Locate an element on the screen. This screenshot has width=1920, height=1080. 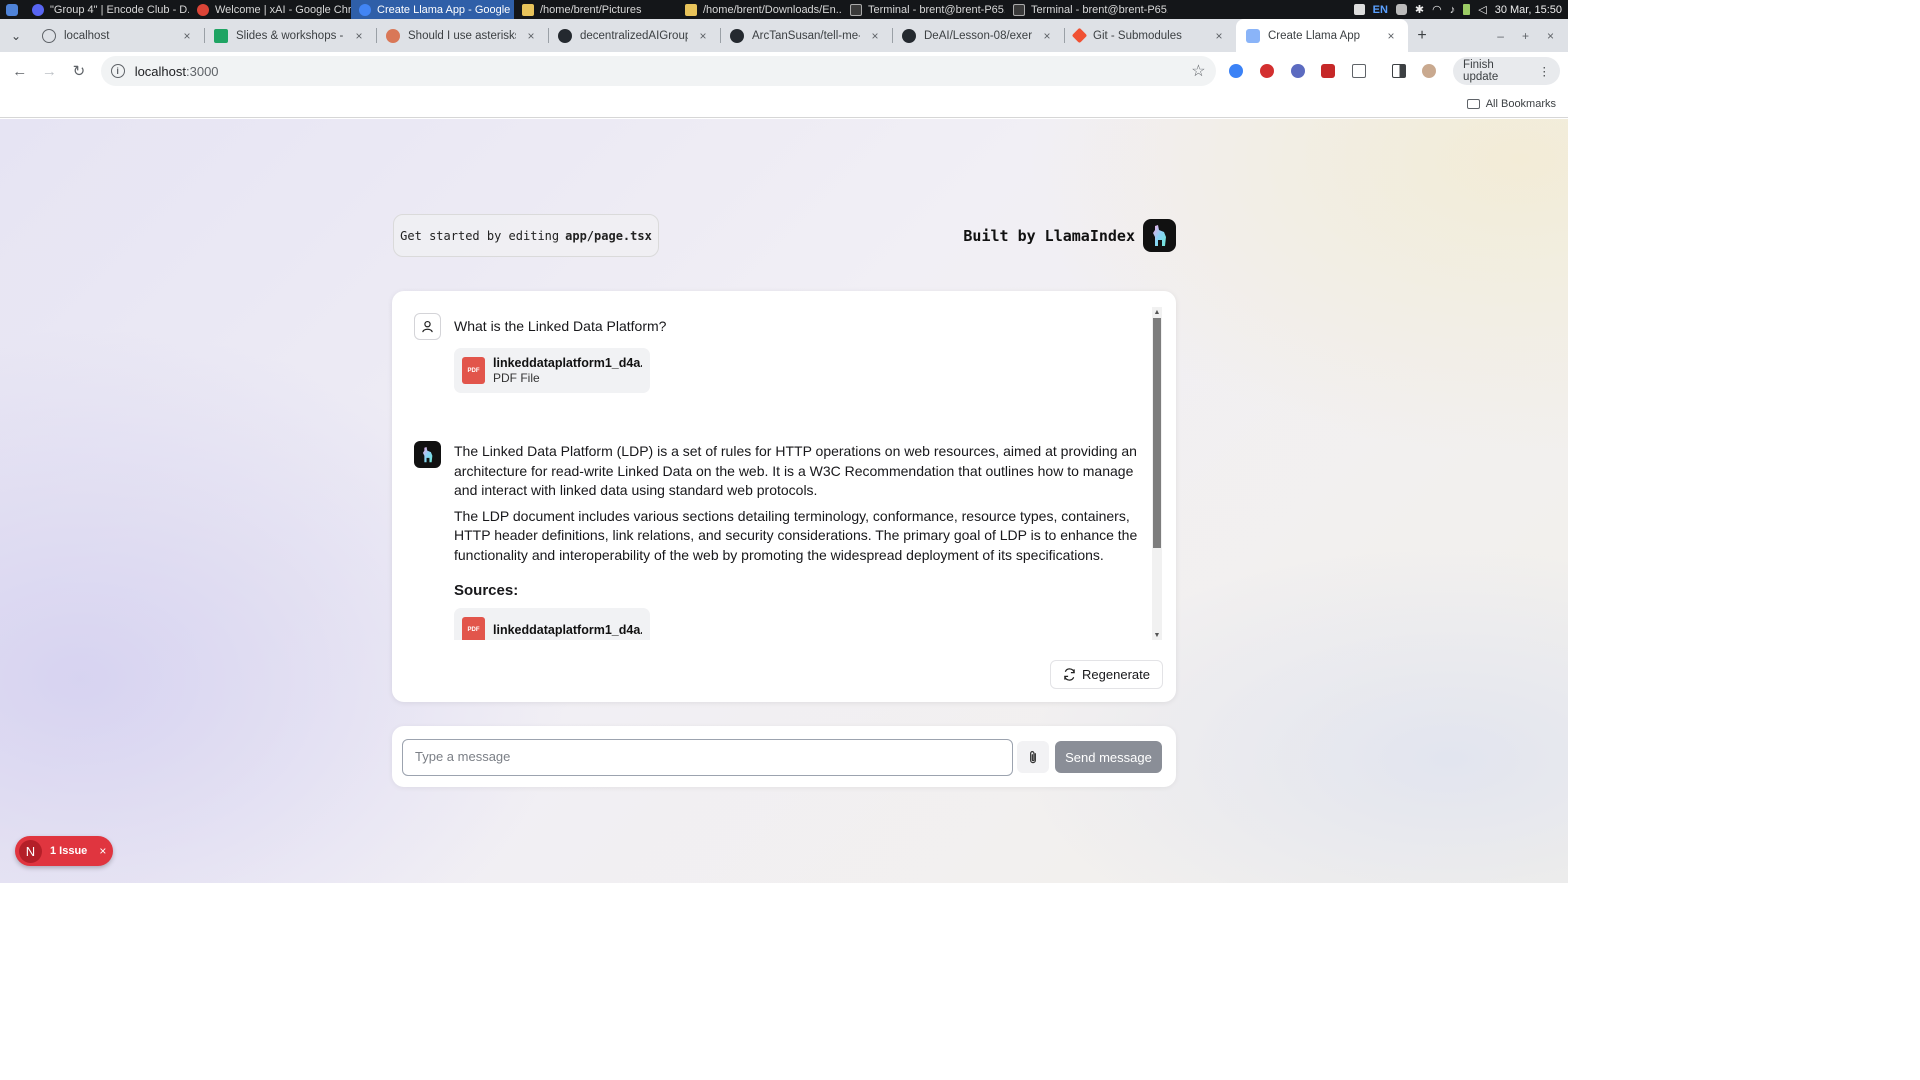
browser-tab-github-arctan: ArcTanSusan/tell-me-a-jo × is located at coordinates (806, 35).